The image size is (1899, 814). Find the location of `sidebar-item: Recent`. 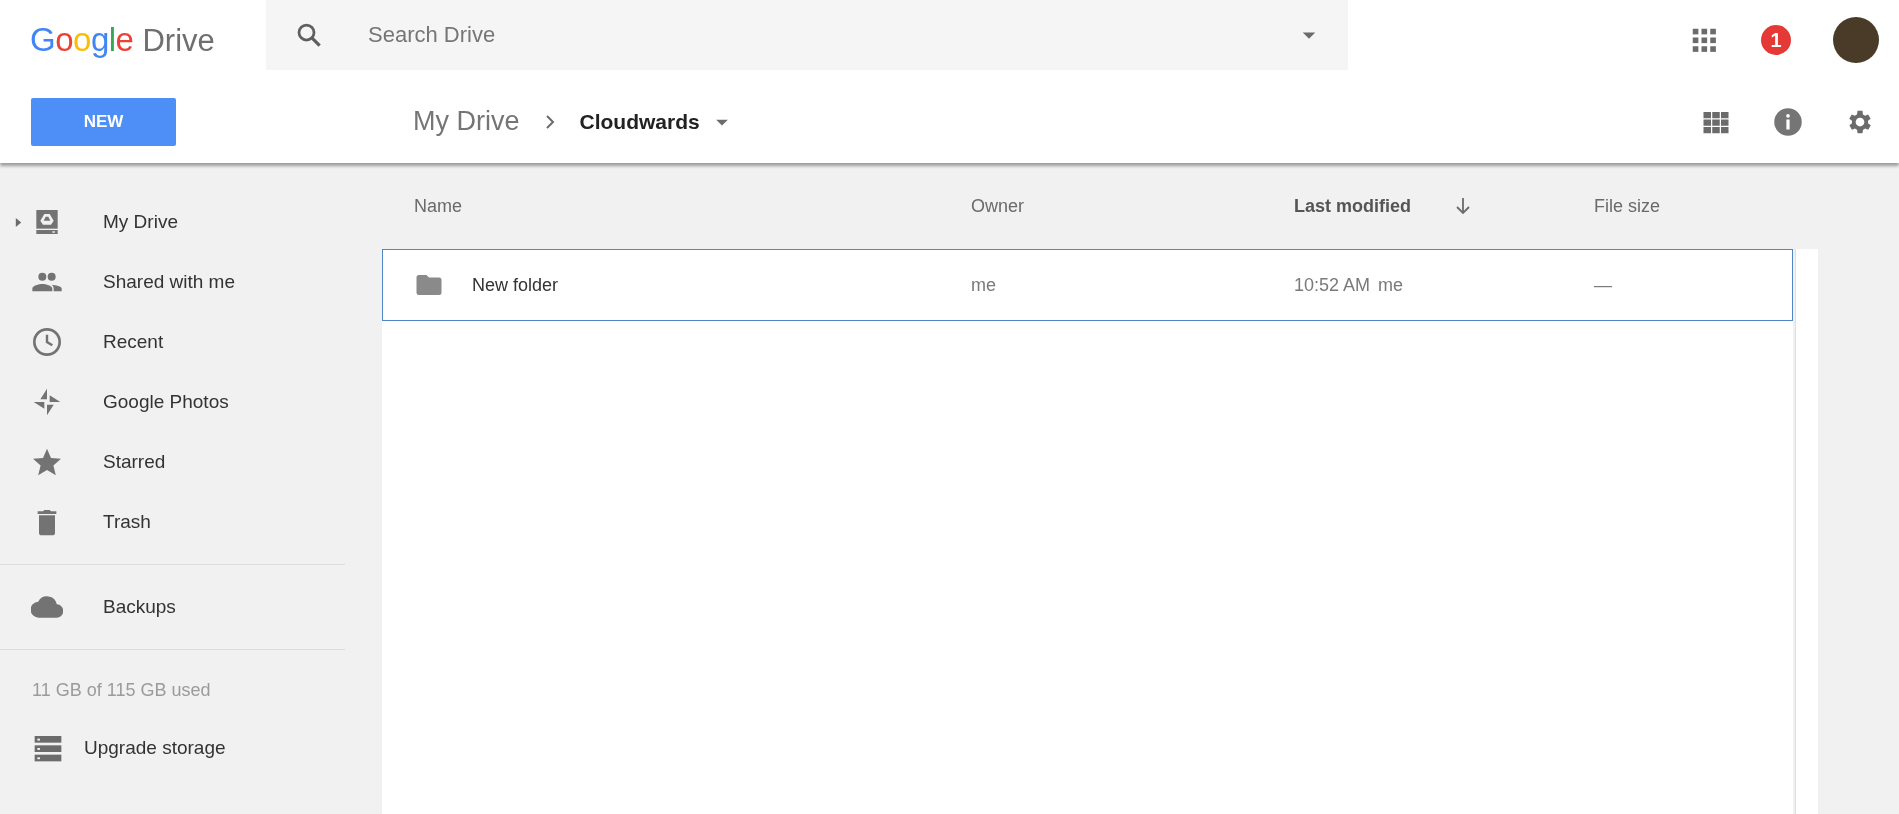

sidebar-item: Recent is located at coordinates (172, 342).